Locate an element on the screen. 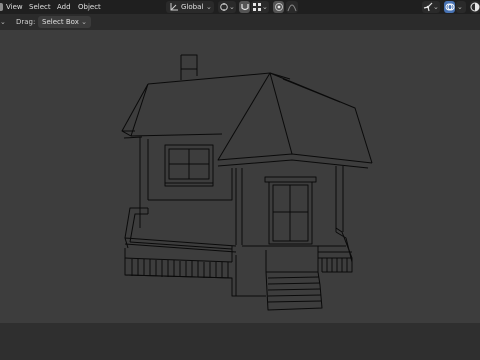 The width and height of the screenshot is (480, 360). snap-toggle is located at coordinates (244, 7).